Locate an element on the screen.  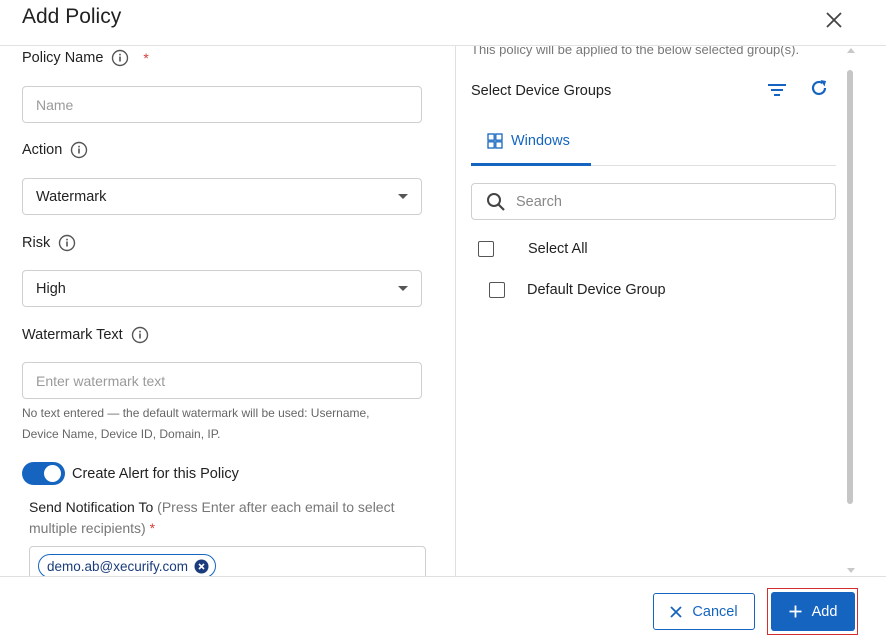
scroll-thumb is located at coordinates (850, 287).